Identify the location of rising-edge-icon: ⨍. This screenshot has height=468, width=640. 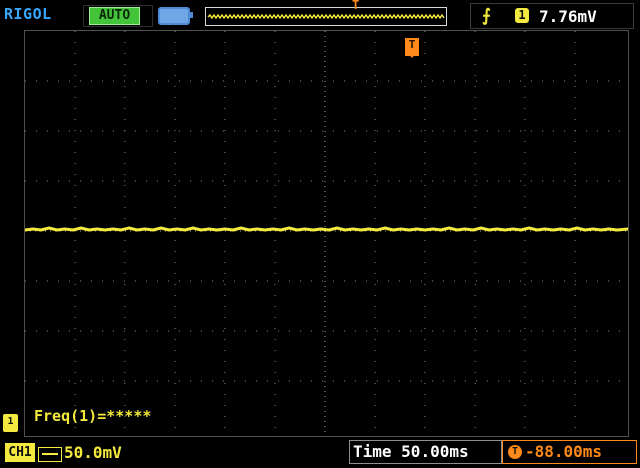
(486, 16).